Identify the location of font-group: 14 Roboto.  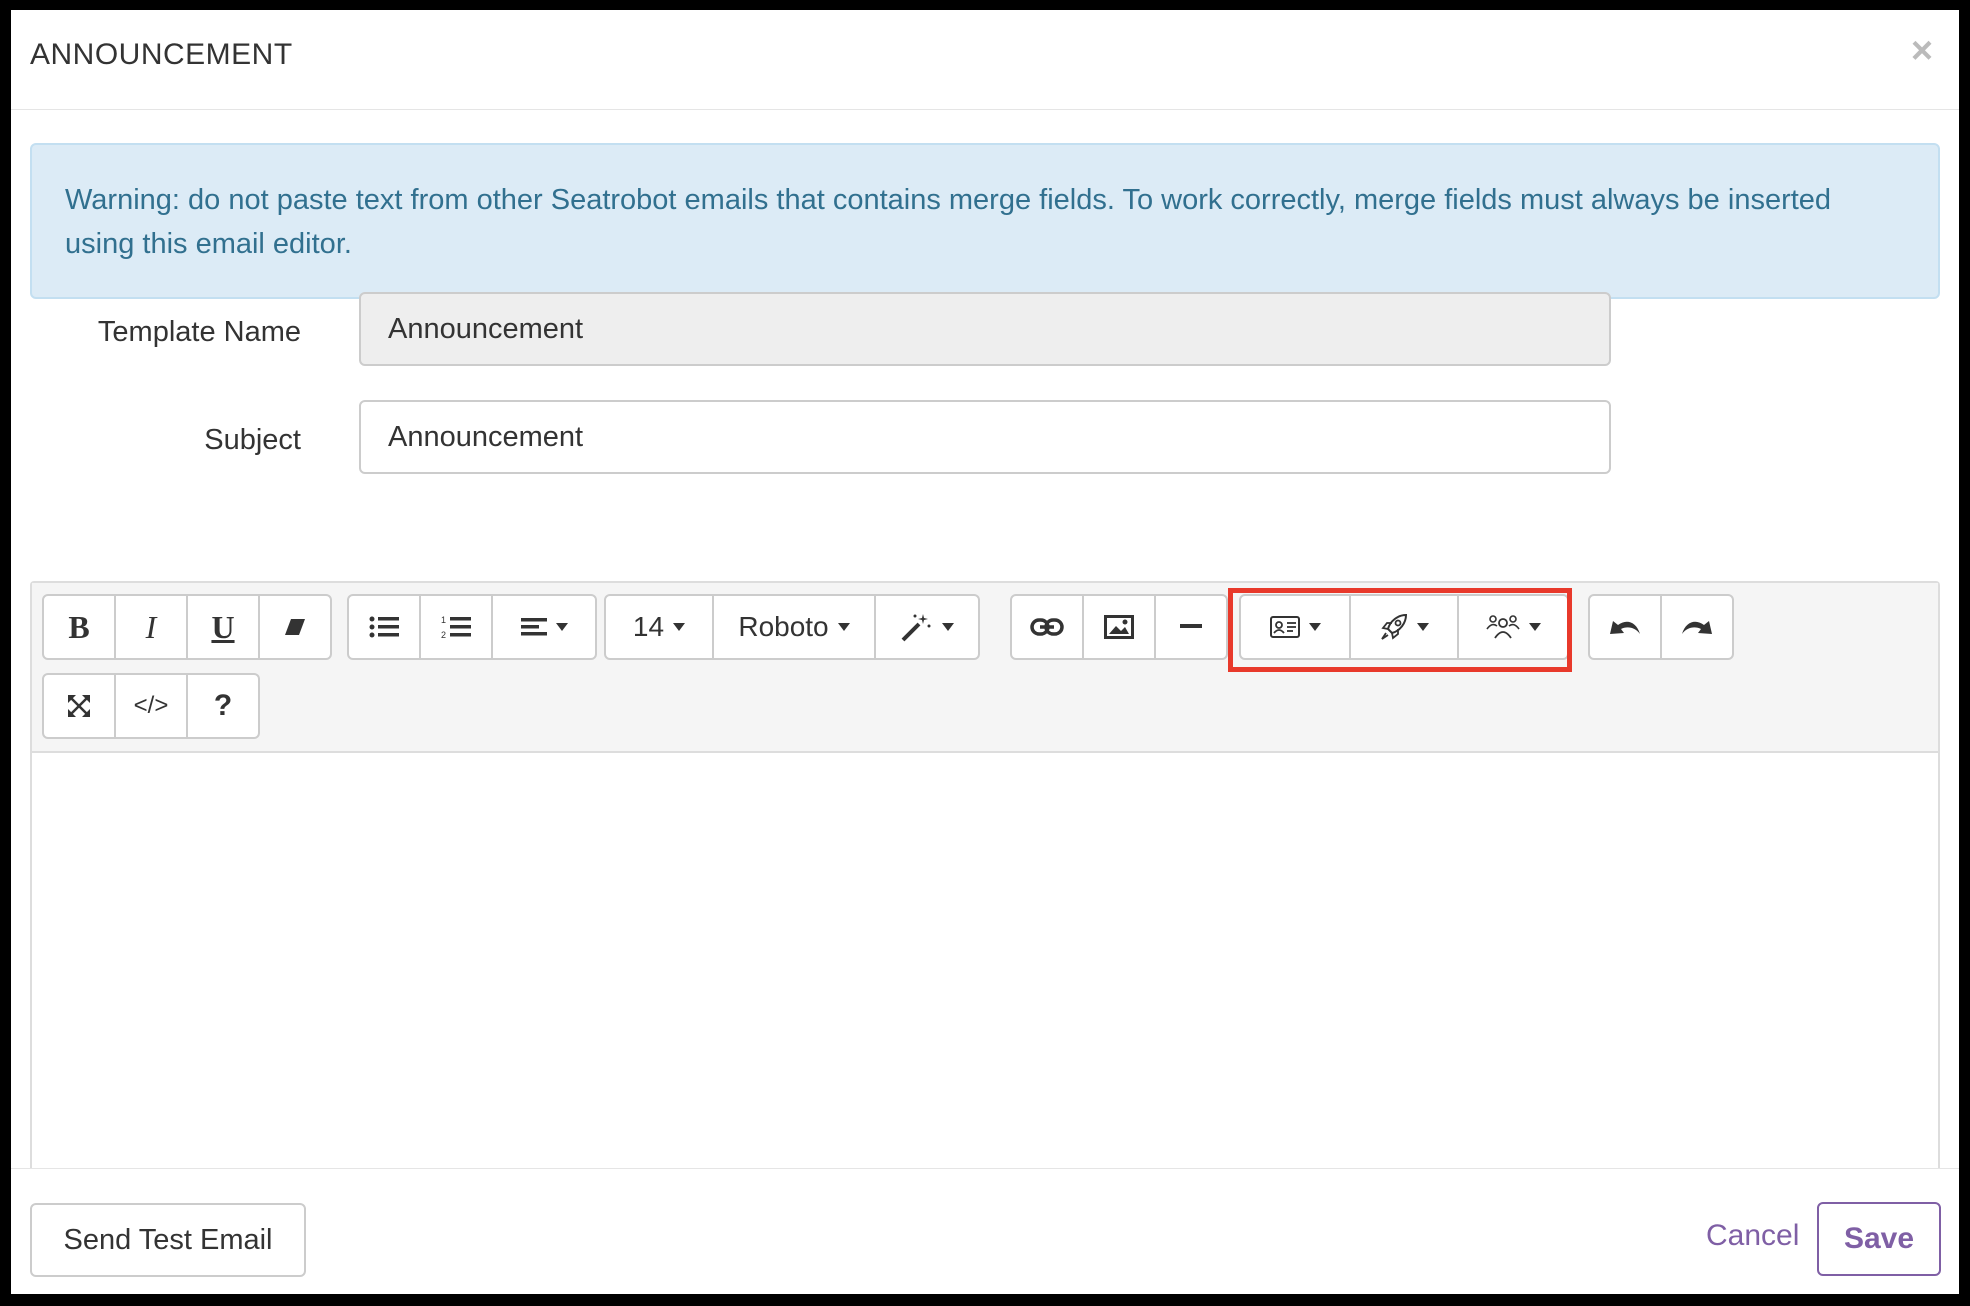
(792, 627).